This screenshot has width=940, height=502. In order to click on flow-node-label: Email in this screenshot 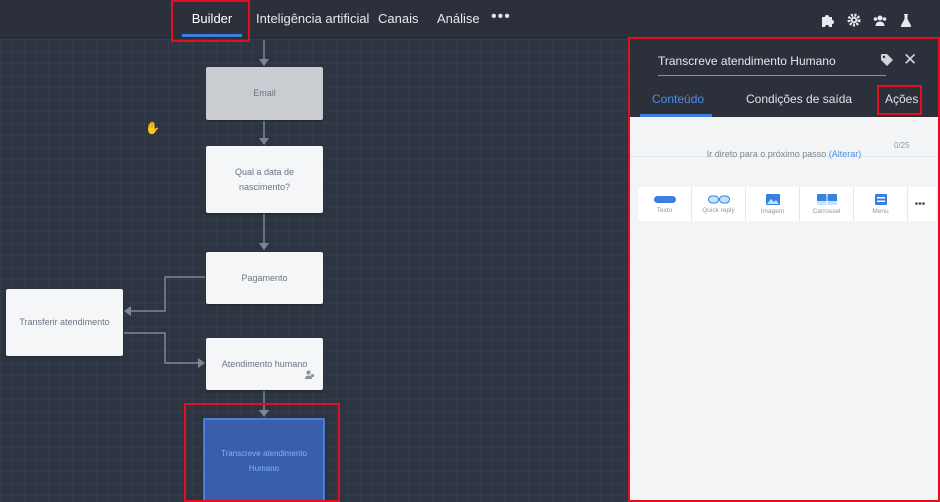, I will do `click(264, 93)`.